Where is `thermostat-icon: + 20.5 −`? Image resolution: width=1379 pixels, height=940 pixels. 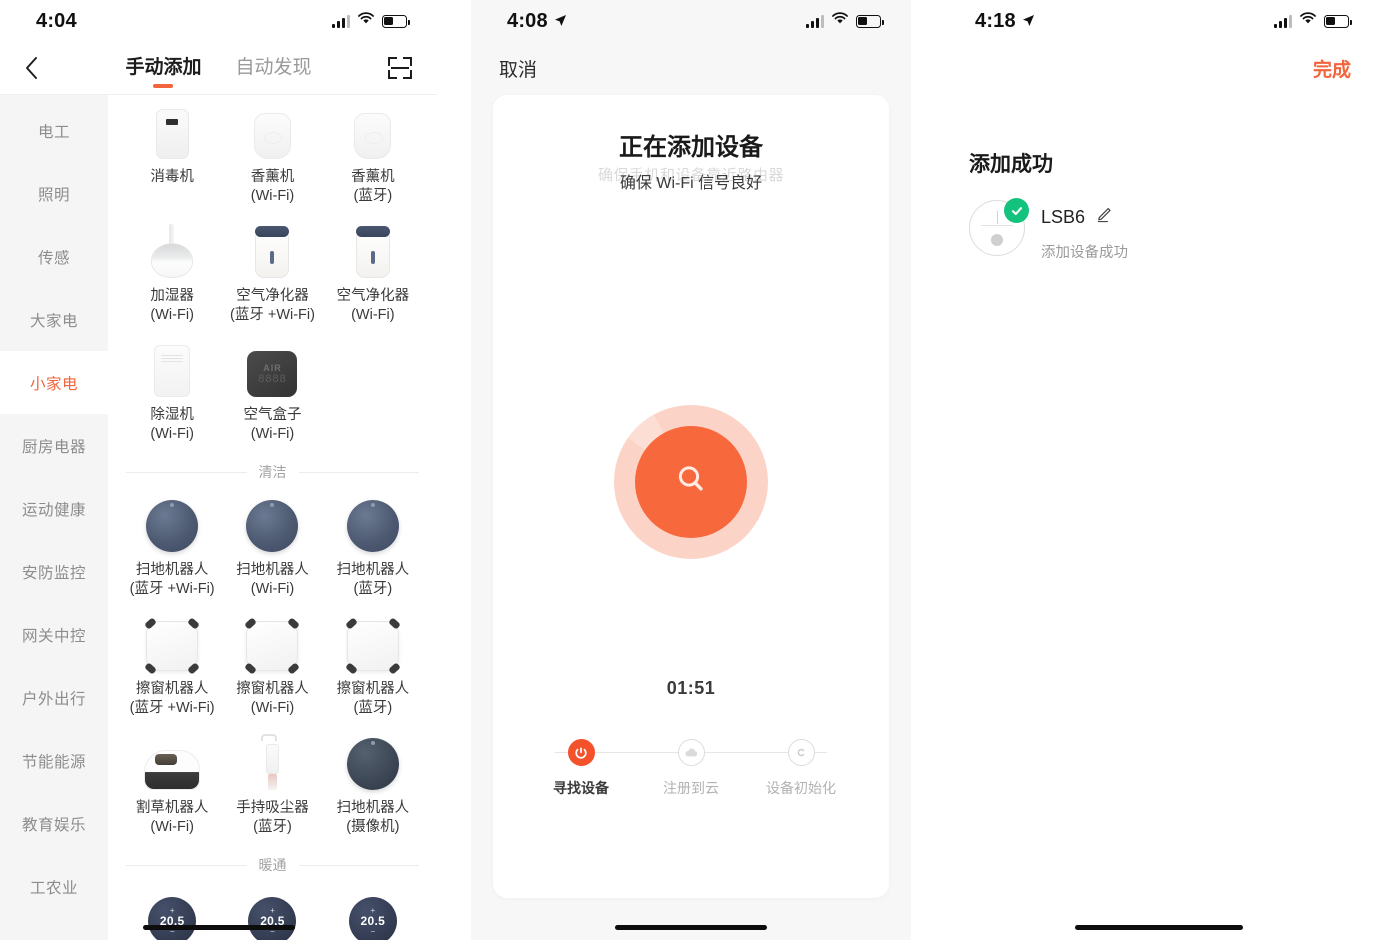 thermostat-icon: + 20.5 − is located at coordinates (372, 918).